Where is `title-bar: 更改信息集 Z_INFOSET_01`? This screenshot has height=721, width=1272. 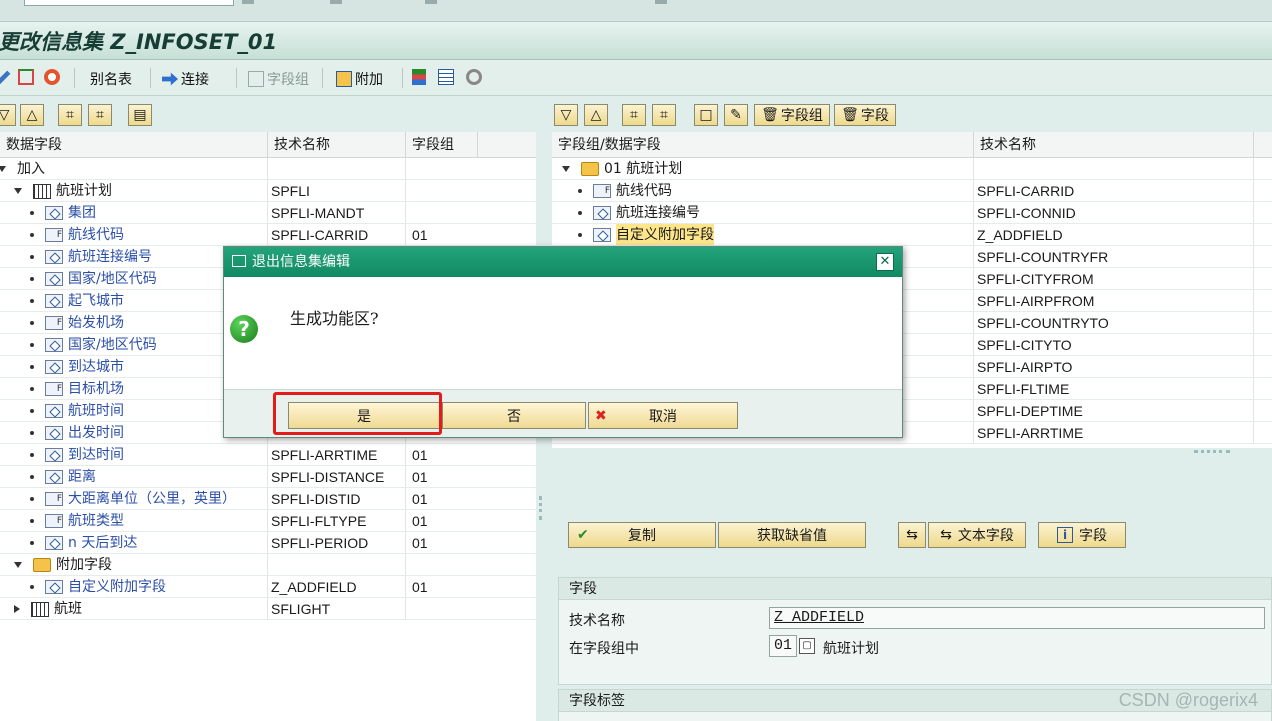
title-bar: 更改信息集 Z_INFOSET_01 is located at coordinates (636, 41).